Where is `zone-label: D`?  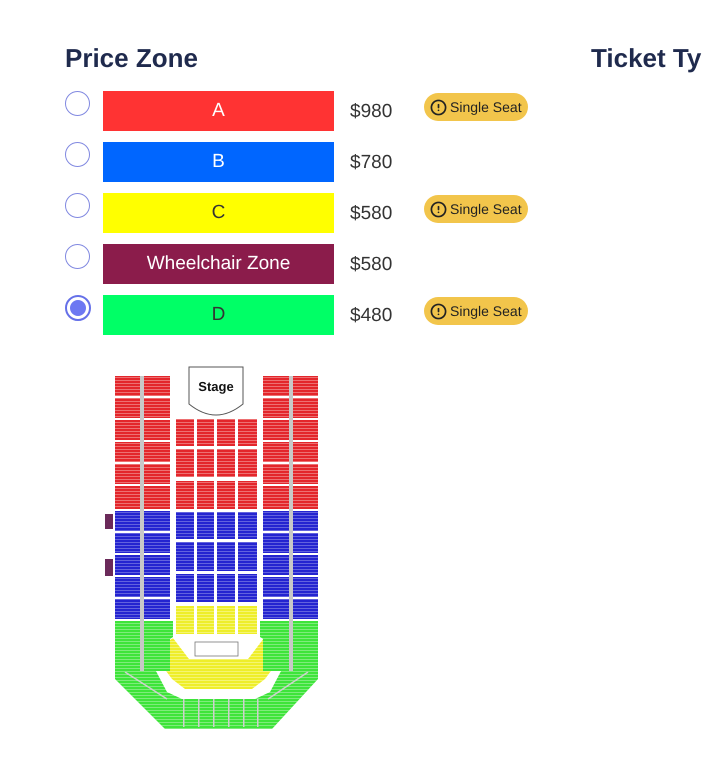 zone-label: D is located at coordinates (218, 315).